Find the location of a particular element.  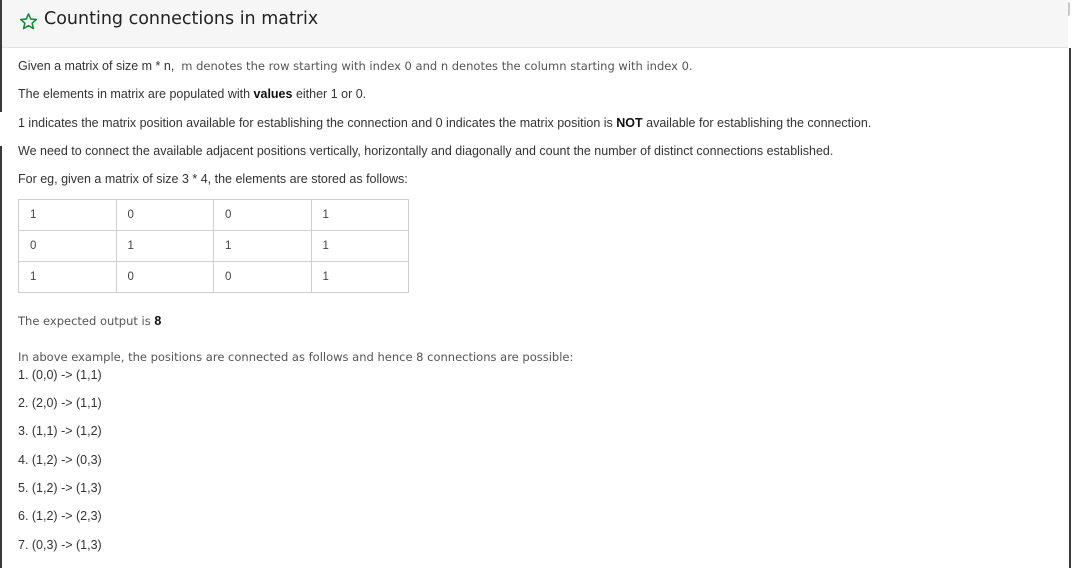

connection-item: 1. (0,0) -> (1,1) is located at coordinates (60, 375).